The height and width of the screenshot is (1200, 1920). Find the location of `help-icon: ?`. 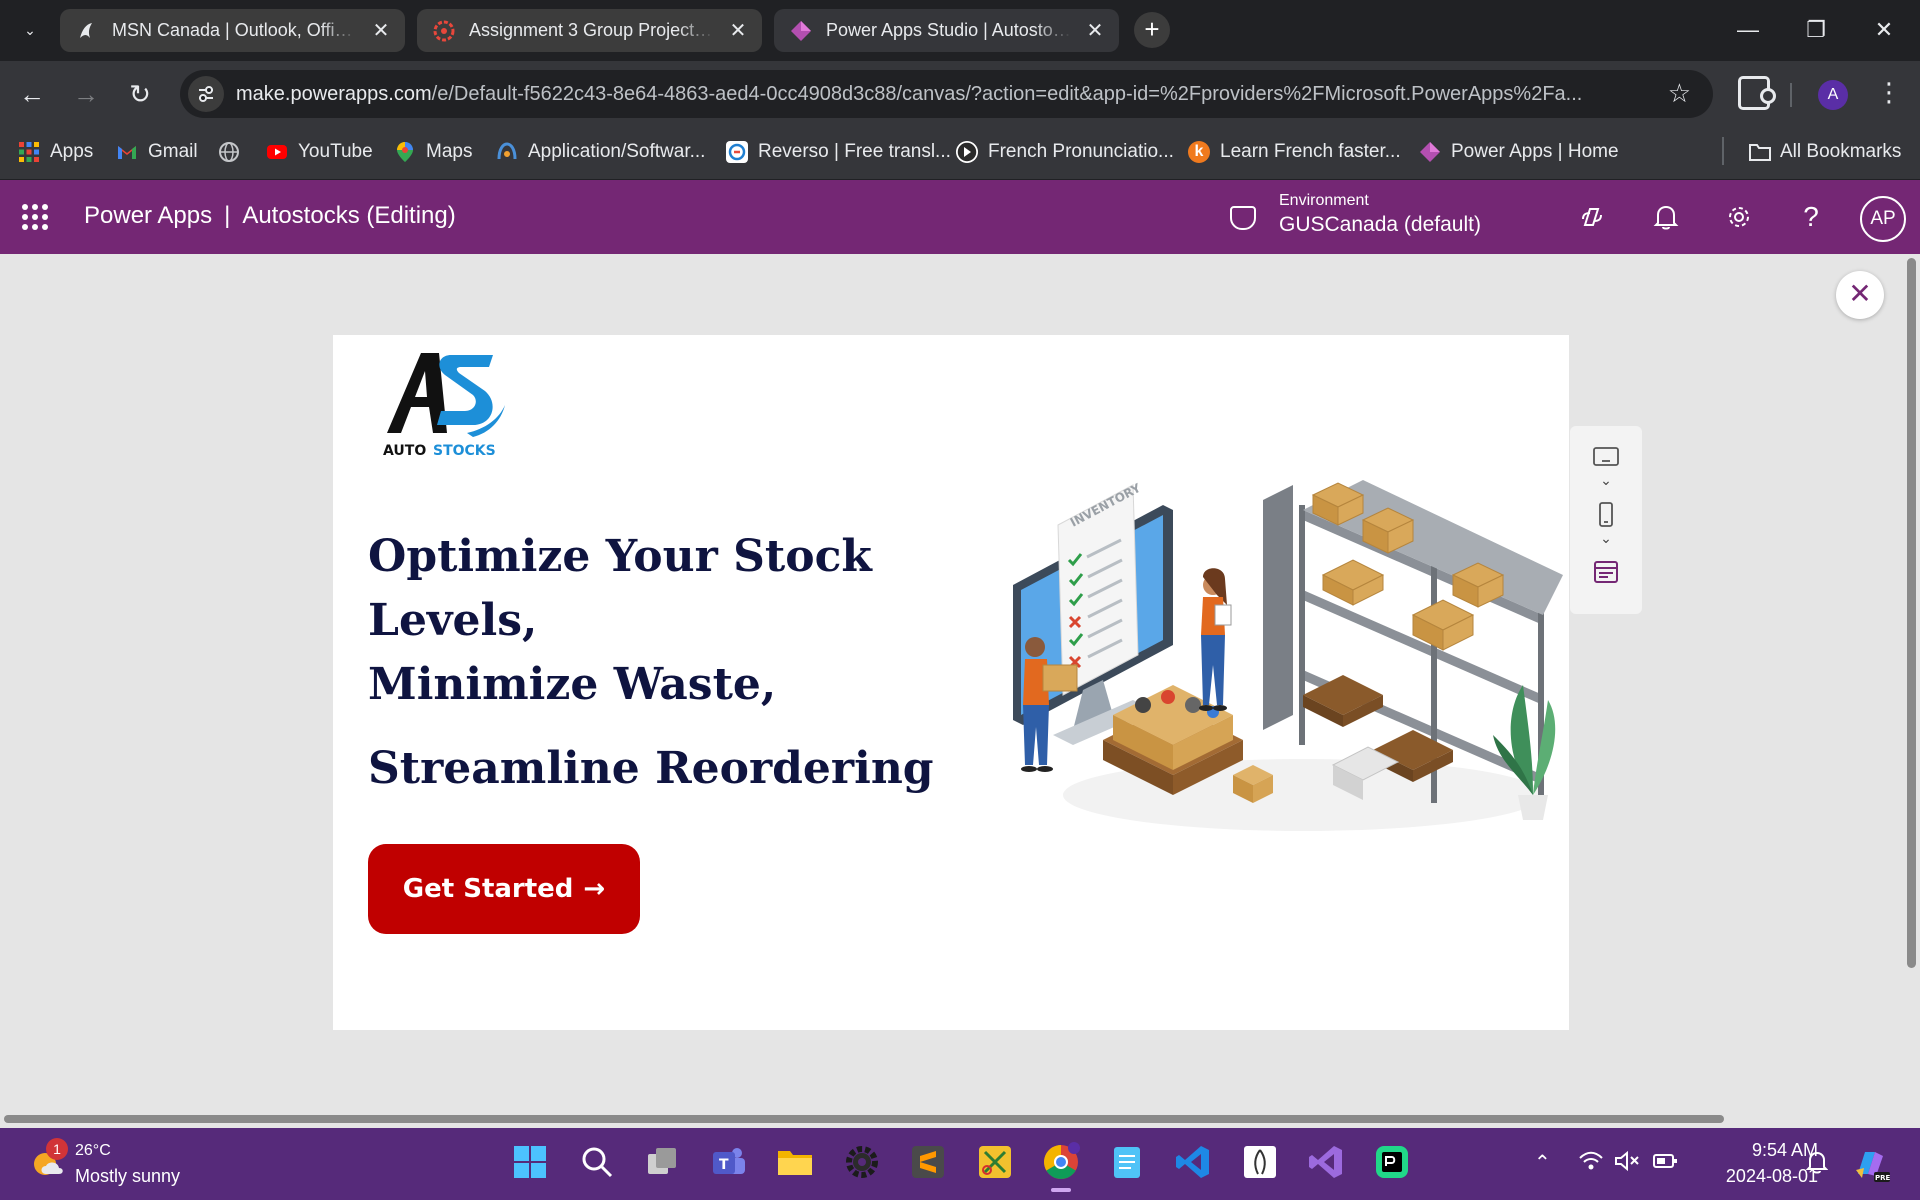

help-icon: ? is located at coordinates (1811, 217).